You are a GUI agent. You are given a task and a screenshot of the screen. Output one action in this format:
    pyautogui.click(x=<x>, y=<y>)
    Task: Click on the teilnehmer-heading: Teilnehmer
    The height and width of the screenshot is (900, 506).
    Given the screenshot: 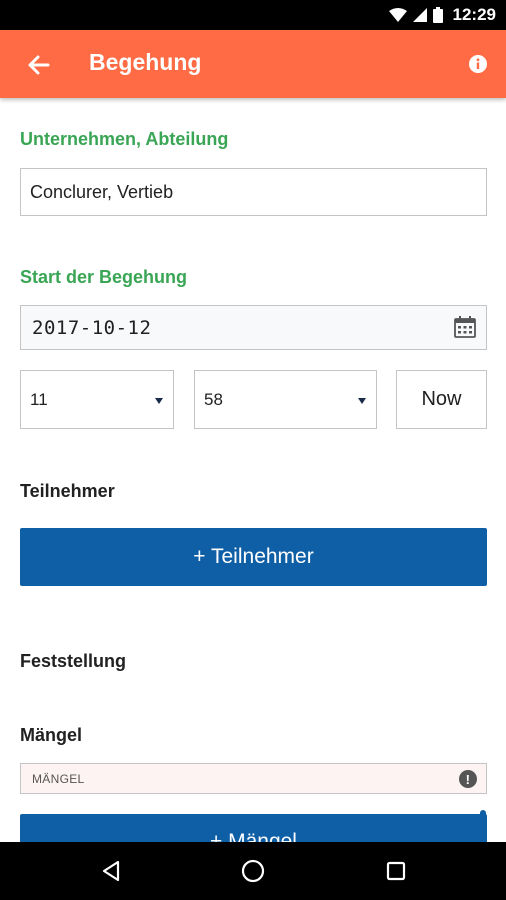 What is the action you would take?
    pyautogui.click(x=67, y=491)
    